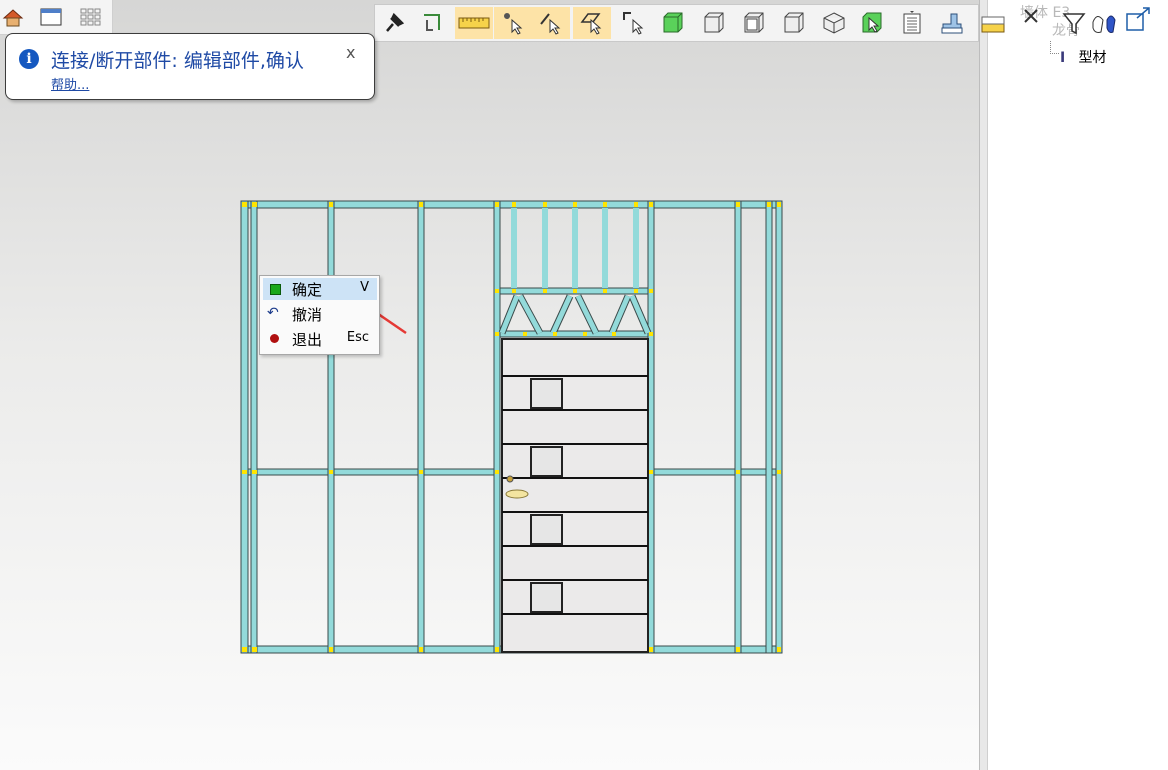 Image resolution: width=1168 pixels, height=770 pixels. Describe the element at coordinates (513, 23) in the screenshot. I see `point-select-icon` at that location.